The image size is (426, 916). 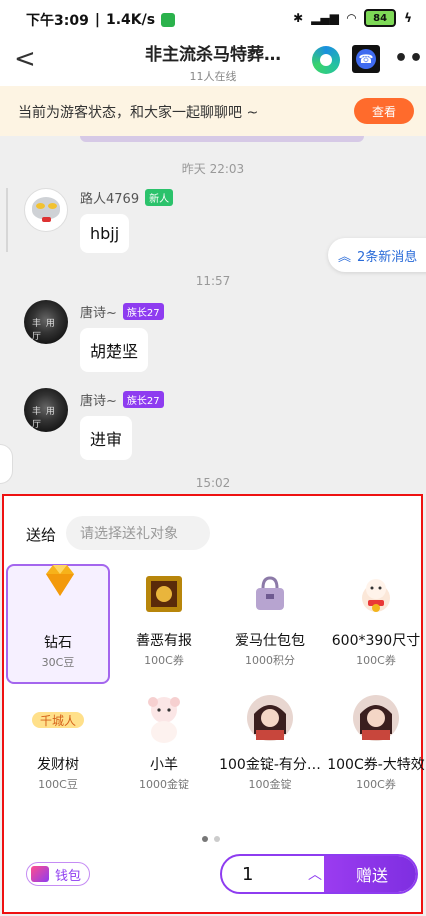 What do you see at coordinates (58, 748) in the screenshot?
I see `gift-item: 千城人 发财树 100C豆` at bounding box center [58, 748].